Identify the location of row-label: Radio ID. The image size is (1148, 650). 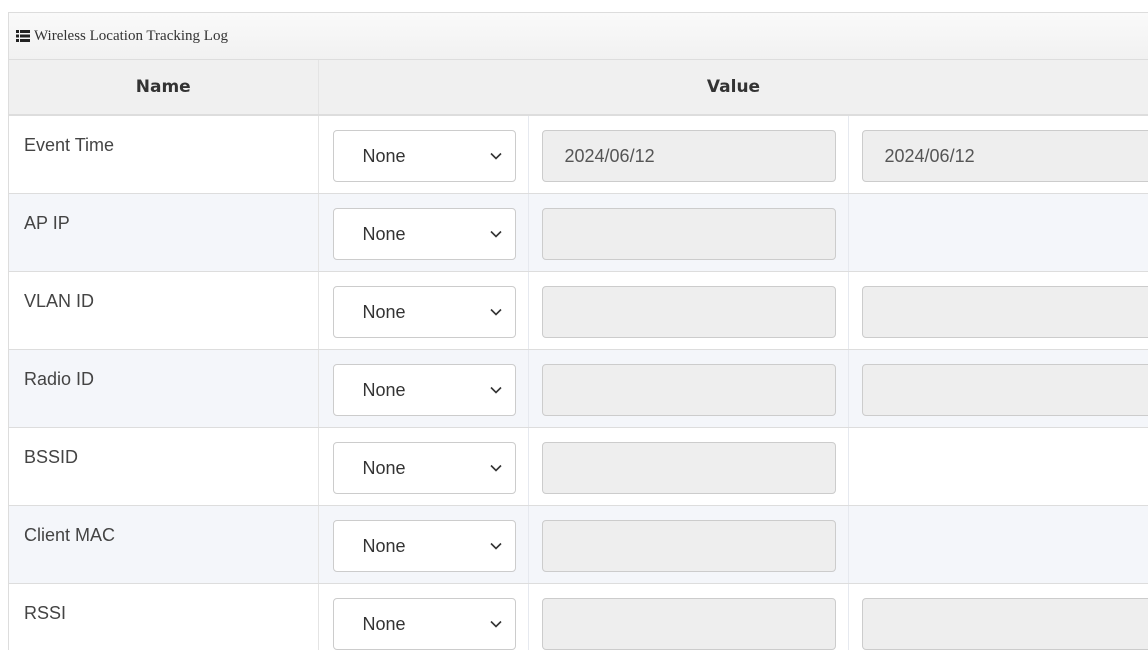
(163, 389).